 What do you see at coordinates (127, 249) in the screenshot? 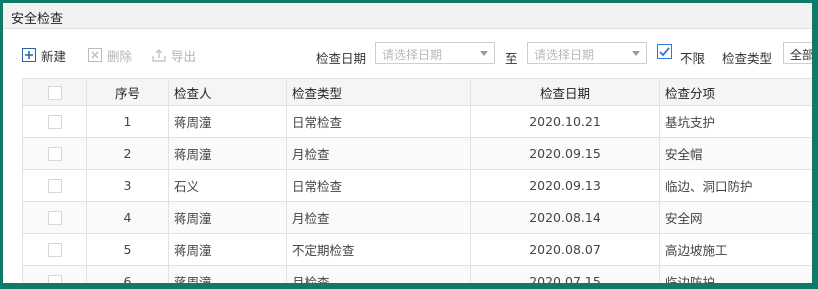
I see `row-no: 5` at bounding box center [127, 249].